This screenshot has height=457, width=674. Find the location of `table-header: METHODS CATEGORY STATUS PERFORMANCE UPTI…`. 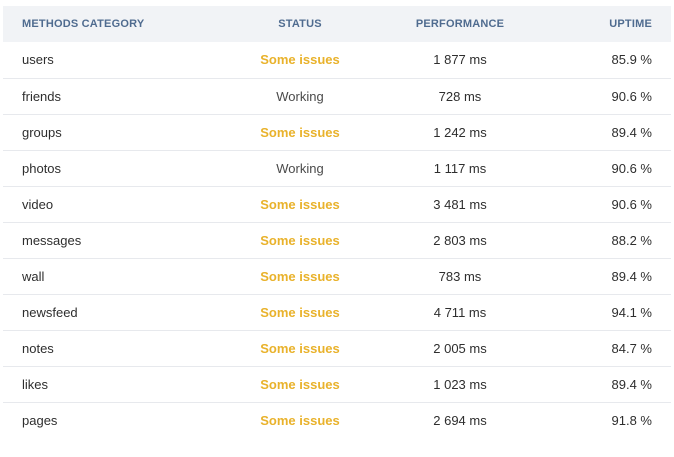

table-header: METHODS CATEGORY STATUS PERFORMANCE UPTI… is located at coordinates (337, 24).